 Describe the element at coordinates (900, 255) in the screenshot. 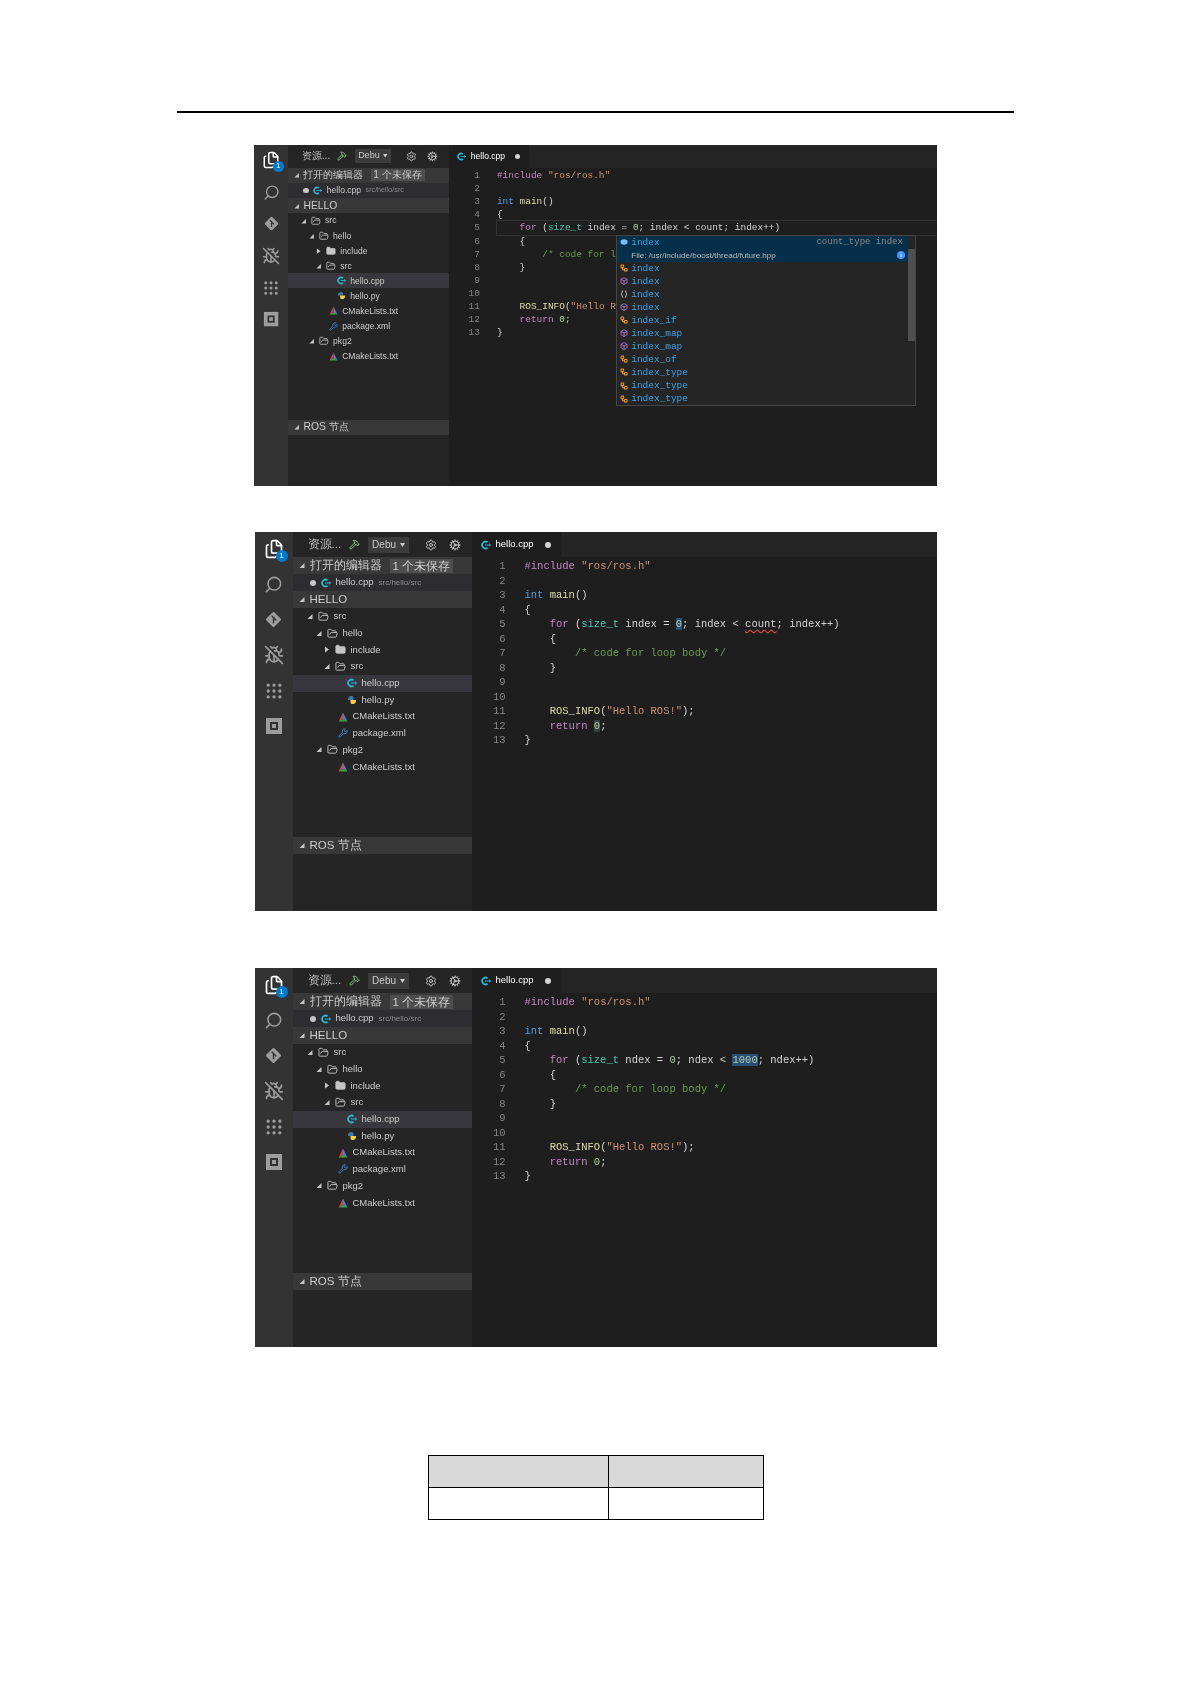

I see `info-icon` at that location.